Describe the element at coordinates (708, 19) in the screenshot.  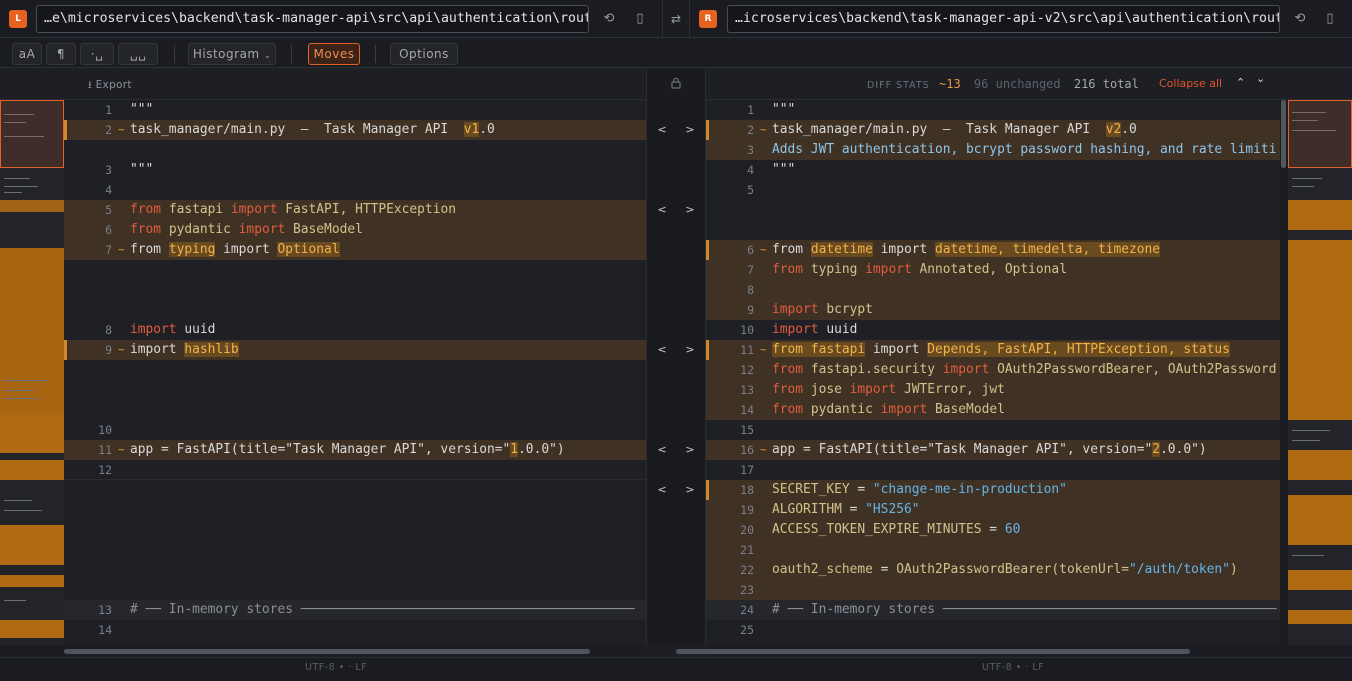
I see `right-pane-badge: R` at that location.